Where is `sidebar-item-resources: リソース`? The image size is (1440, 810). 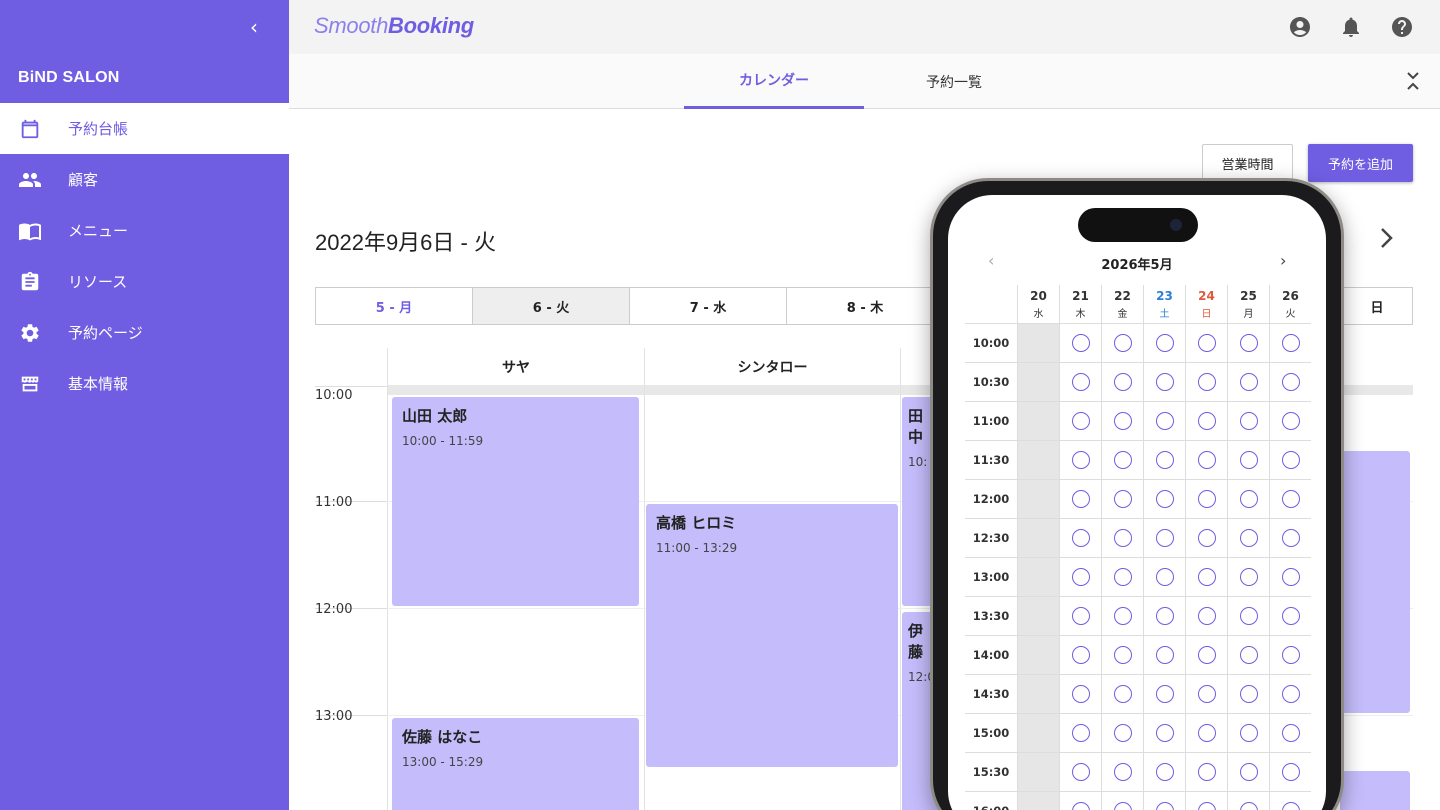
sidebar-item-resources: リソース is located at coordinates (144, 281).